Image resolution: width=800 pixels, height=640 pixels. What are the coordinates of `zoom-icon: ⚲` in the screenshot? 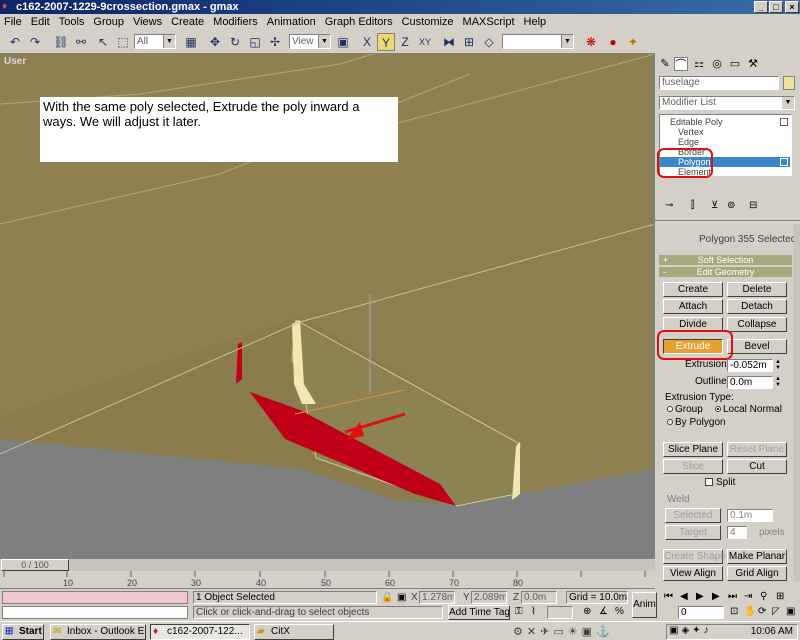 It's located at (763, 597).